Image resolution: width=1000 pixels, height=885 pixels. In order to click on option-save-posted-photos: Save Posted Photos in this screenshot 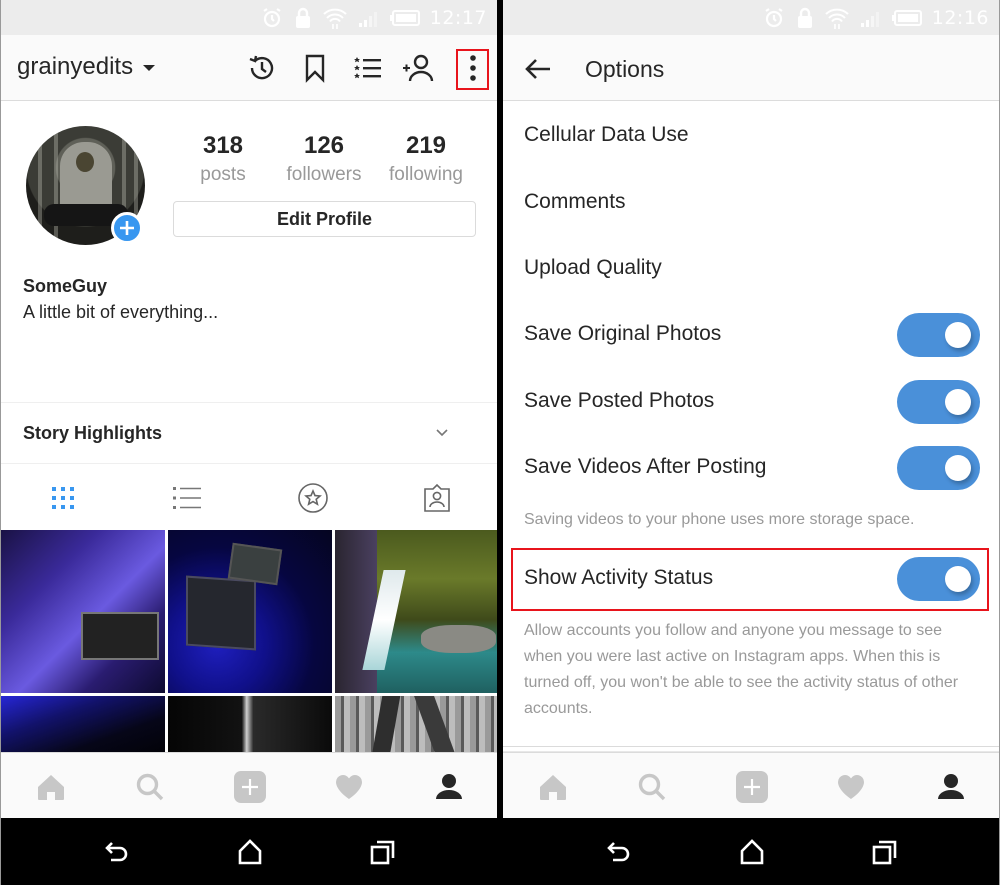, I will do `click(751, 402)`.